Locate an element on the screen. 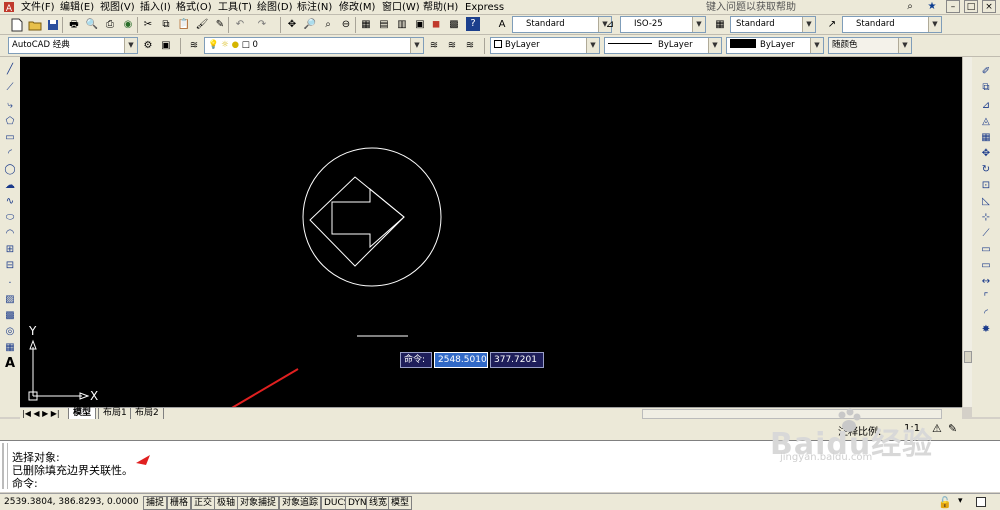 This screenshot has width=1000, height=510. menu-express: Express is located at coordinates (484, 7).